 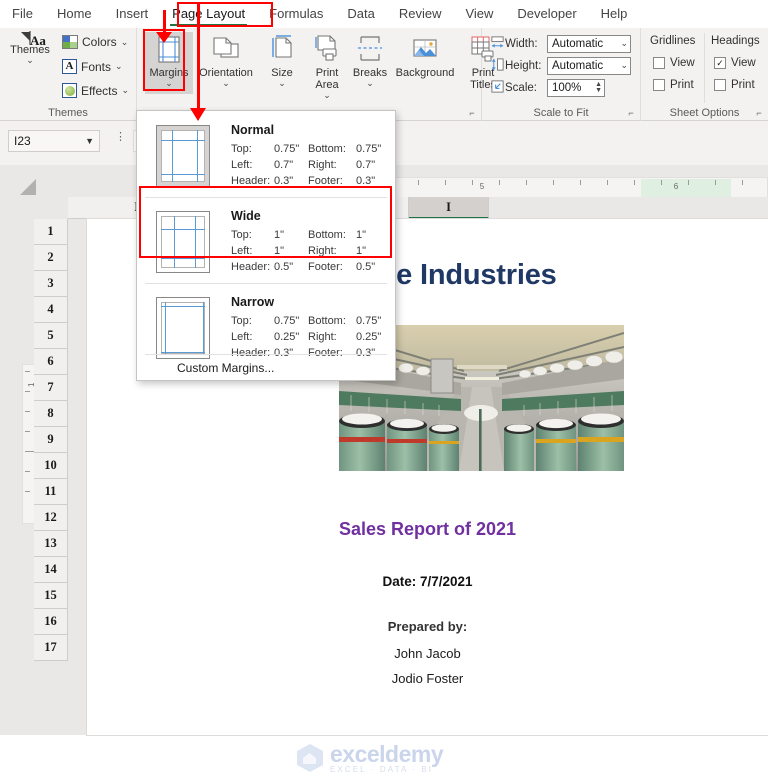 I want to click on tab-help: Help, so click(x=614, y=14).